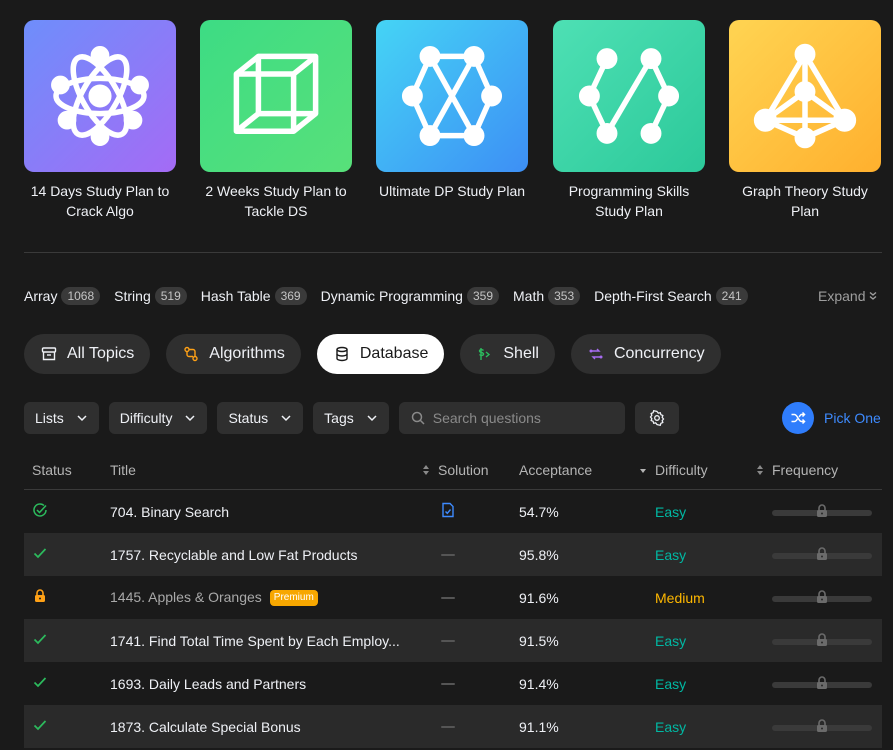 This screenshot has height=750, width=893. I want to click on filter-lists: Lists, so click(61, 418).